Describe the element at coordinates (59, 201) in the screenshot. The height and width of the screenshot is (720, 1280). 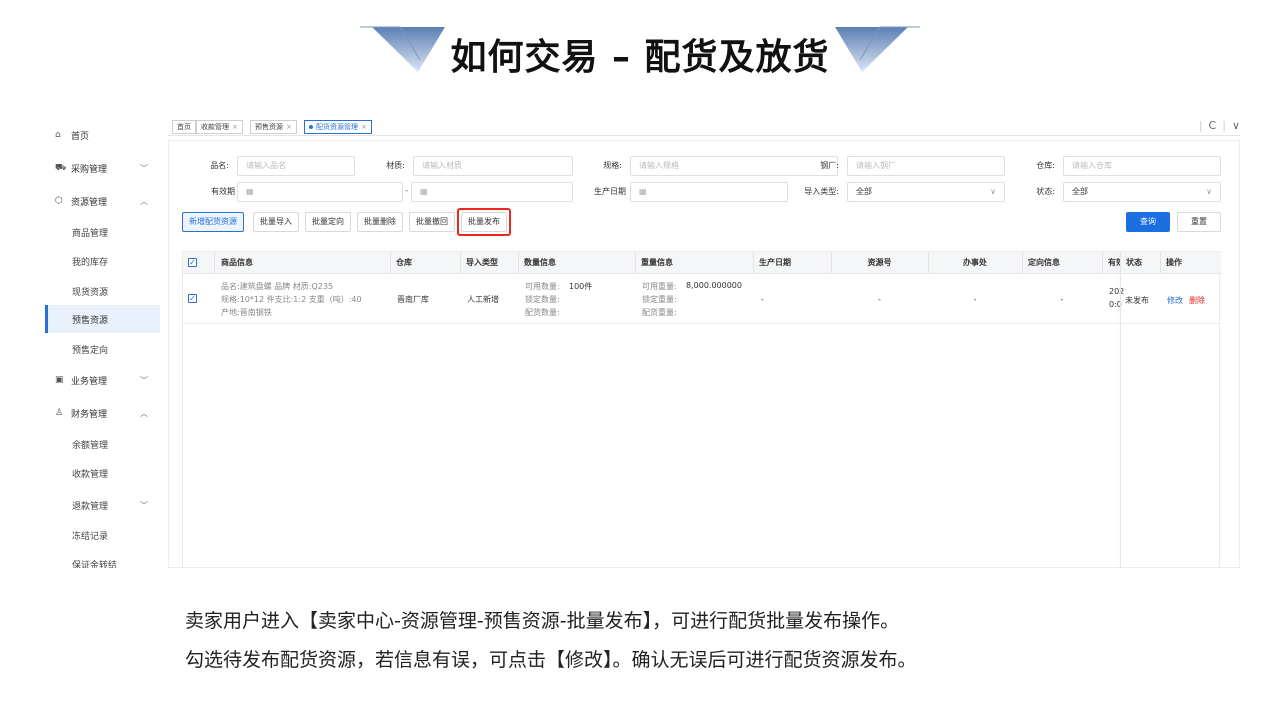
I see `cube-icon: ⬡` at that location.